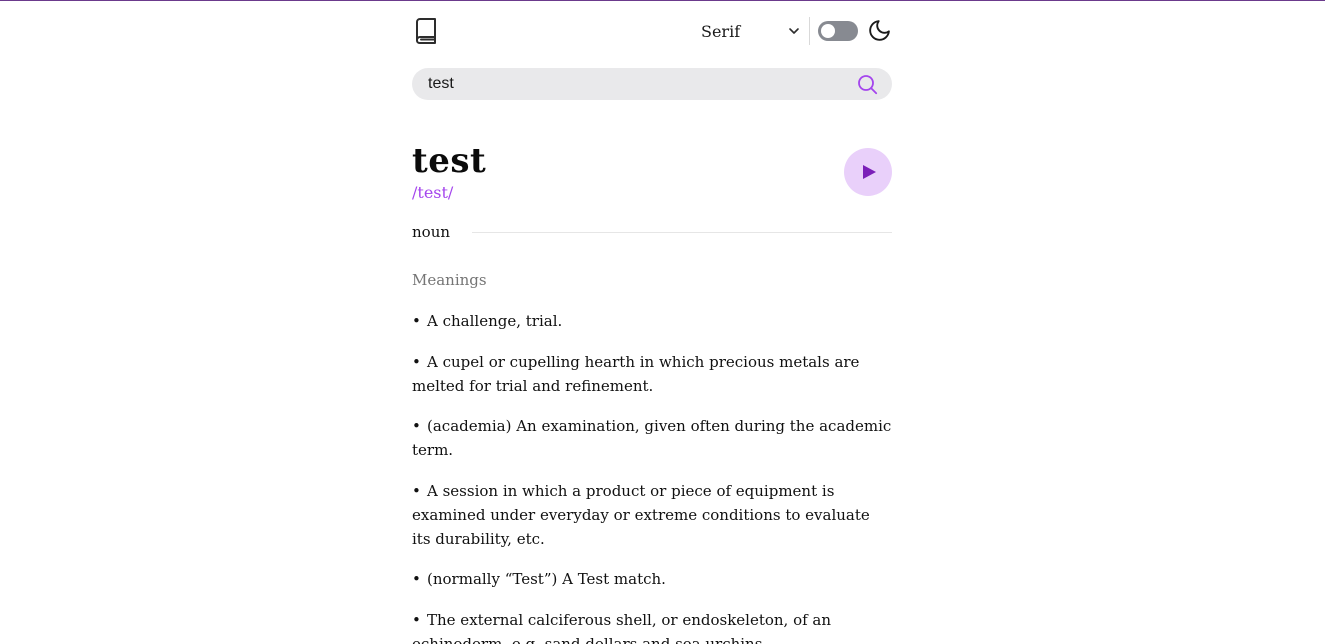 This screenshot has height=644, width=1325. I want to click on search-bar, so click(652, 84).